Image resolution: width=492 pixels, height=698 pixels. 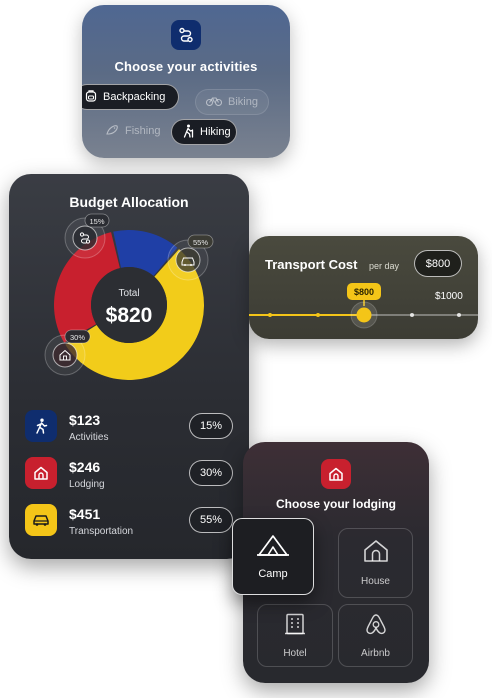 I want to click on fish-icon, so click(x=112, y=131).